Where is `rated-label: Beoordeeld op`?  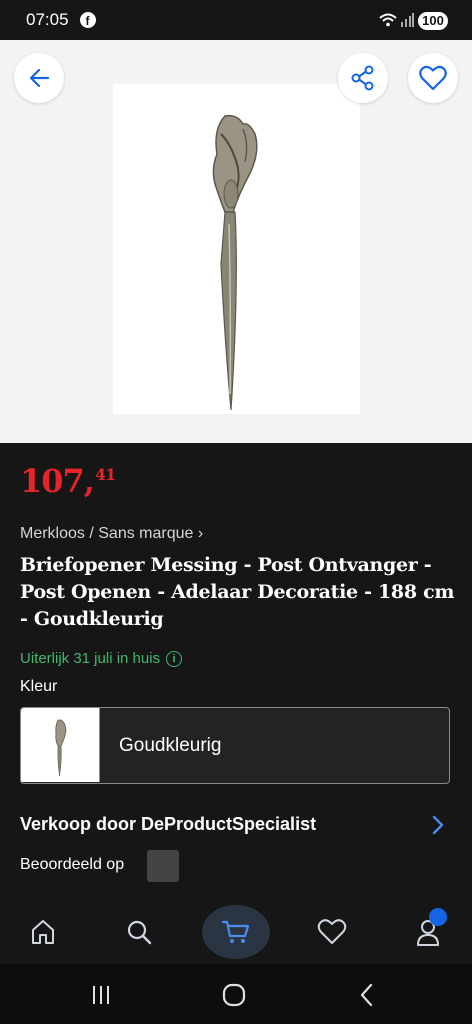
rated-label: Beoordeeld op is located at coordinates (72, 864).